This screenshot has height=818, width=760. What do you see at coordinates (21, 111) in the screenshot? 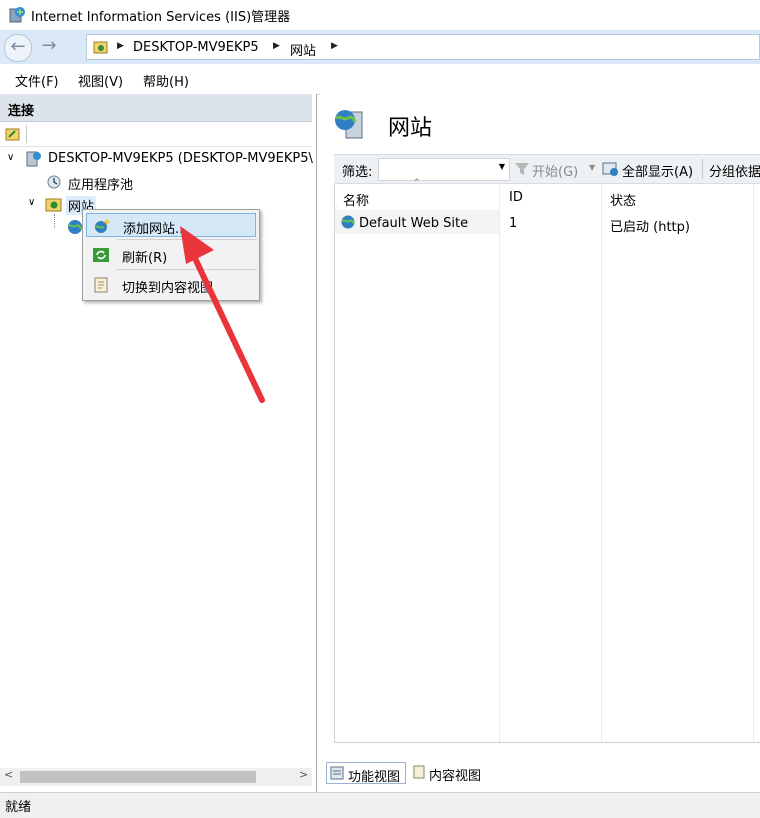
I see `connections-title: 连接` at bounding box center [21, 111].